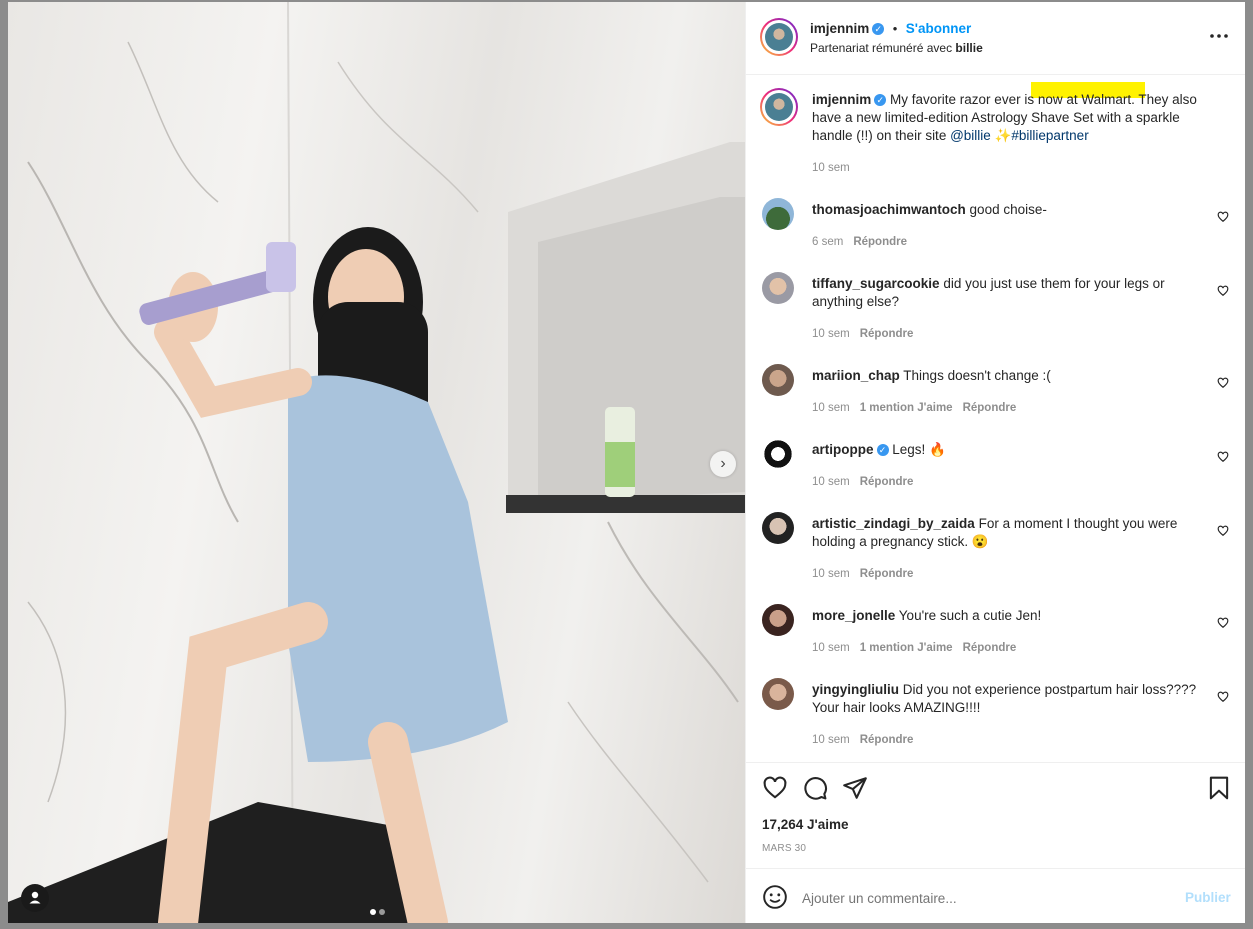 Image resolution: width=1253 pixels, height=929 pixels. I want to click on author-avatar, so click(779, 37).